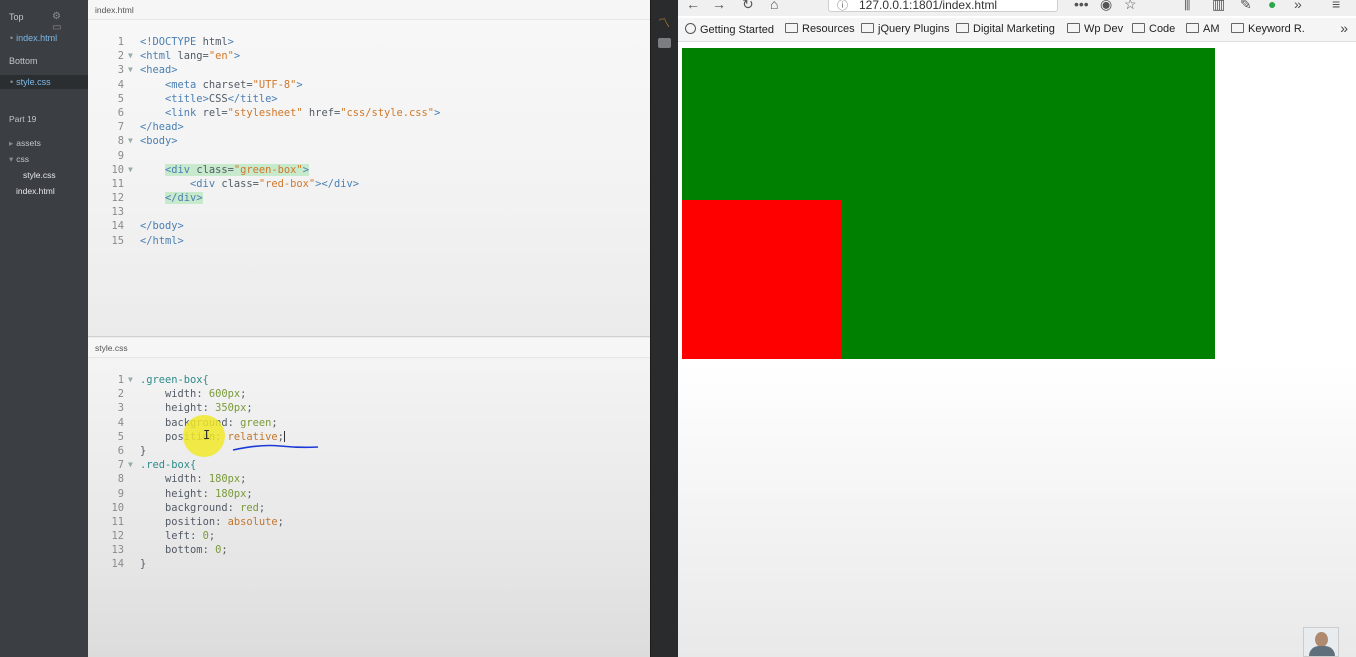 The image size is (1356, 657). I want to click on code-line: 10 ▼ <div class="green-box">, so click(369, 170).